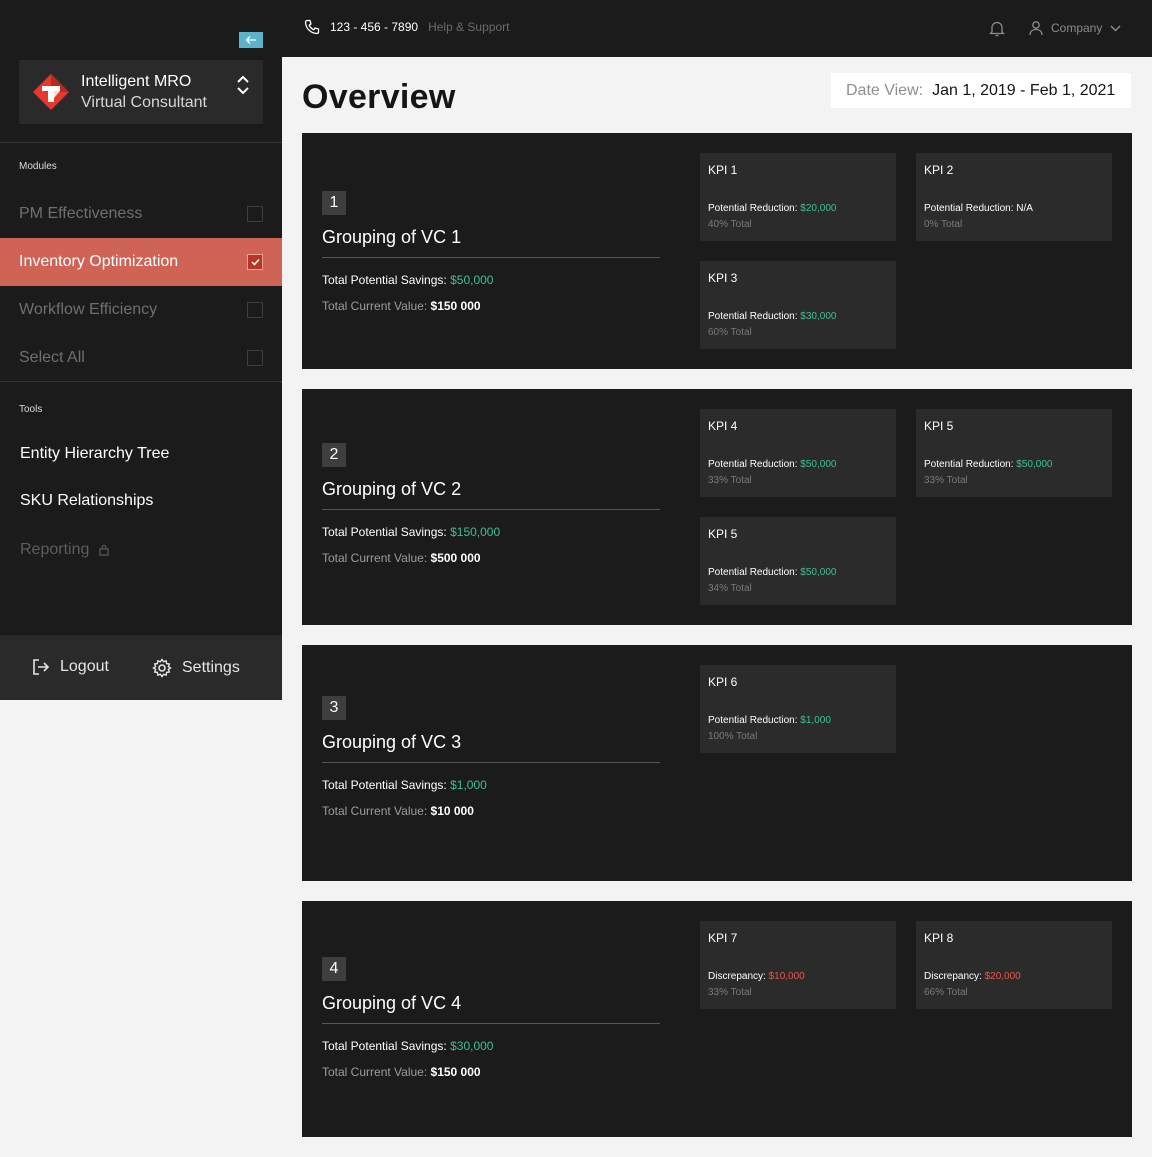  I want to click on tool-entity-hierarchy-tree: Entity Hierarchy Tree, so click(94, 454).